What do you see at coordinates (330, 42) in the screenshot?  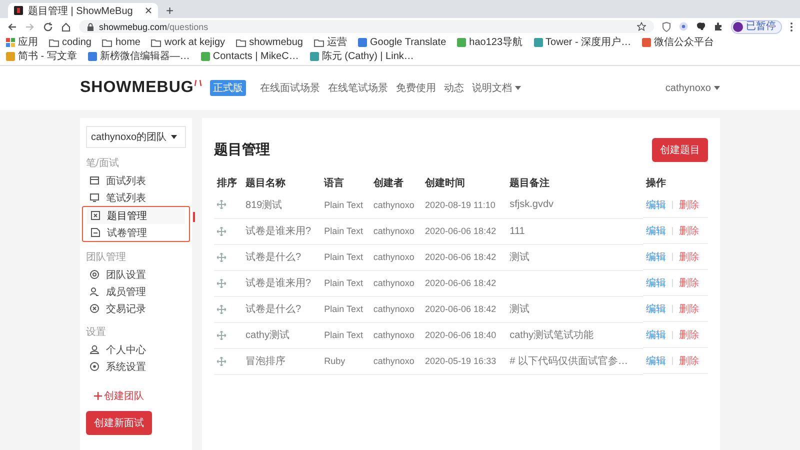 I see `bookmark: 运营` at bounding box center [330, 42].